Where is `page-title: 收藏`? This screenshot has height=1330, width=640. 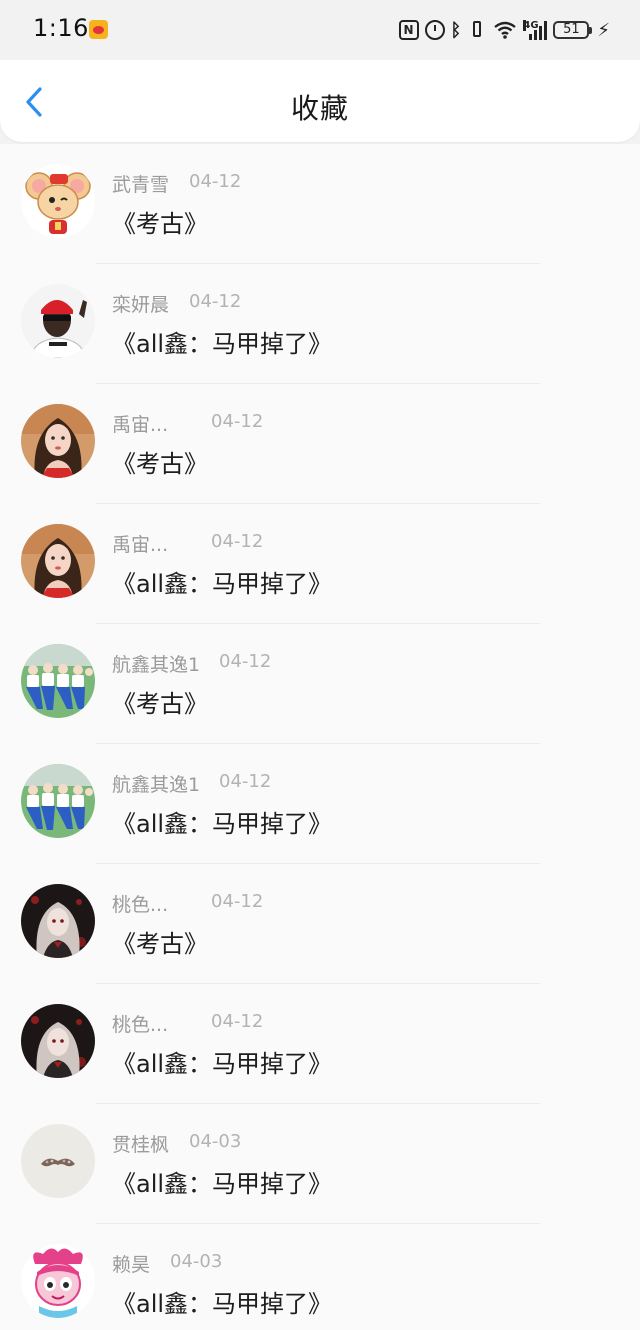
page-title: 收藏 is located at coordinates (319, 108).